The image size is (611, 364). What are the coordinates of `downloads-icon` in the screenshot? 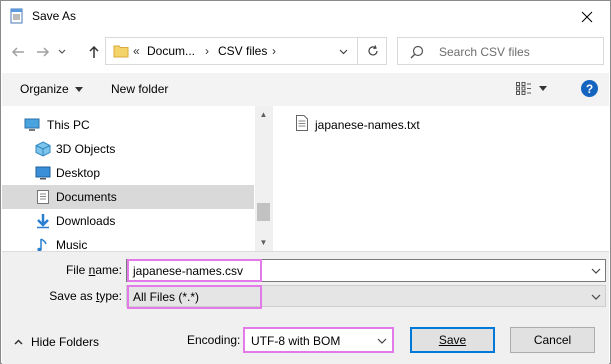 It's located at (43, 221).